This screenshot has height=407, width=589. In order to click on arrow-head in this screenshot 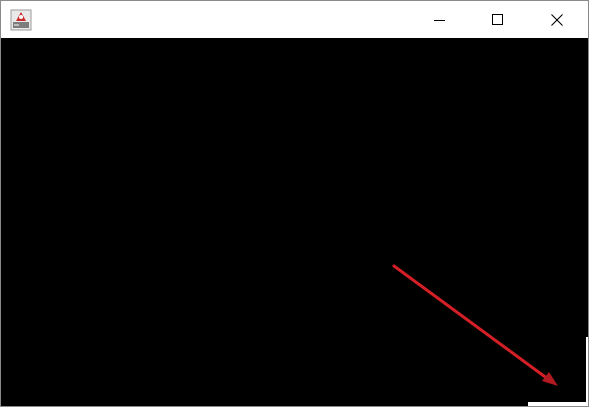, I will do `click(550, 379)`.